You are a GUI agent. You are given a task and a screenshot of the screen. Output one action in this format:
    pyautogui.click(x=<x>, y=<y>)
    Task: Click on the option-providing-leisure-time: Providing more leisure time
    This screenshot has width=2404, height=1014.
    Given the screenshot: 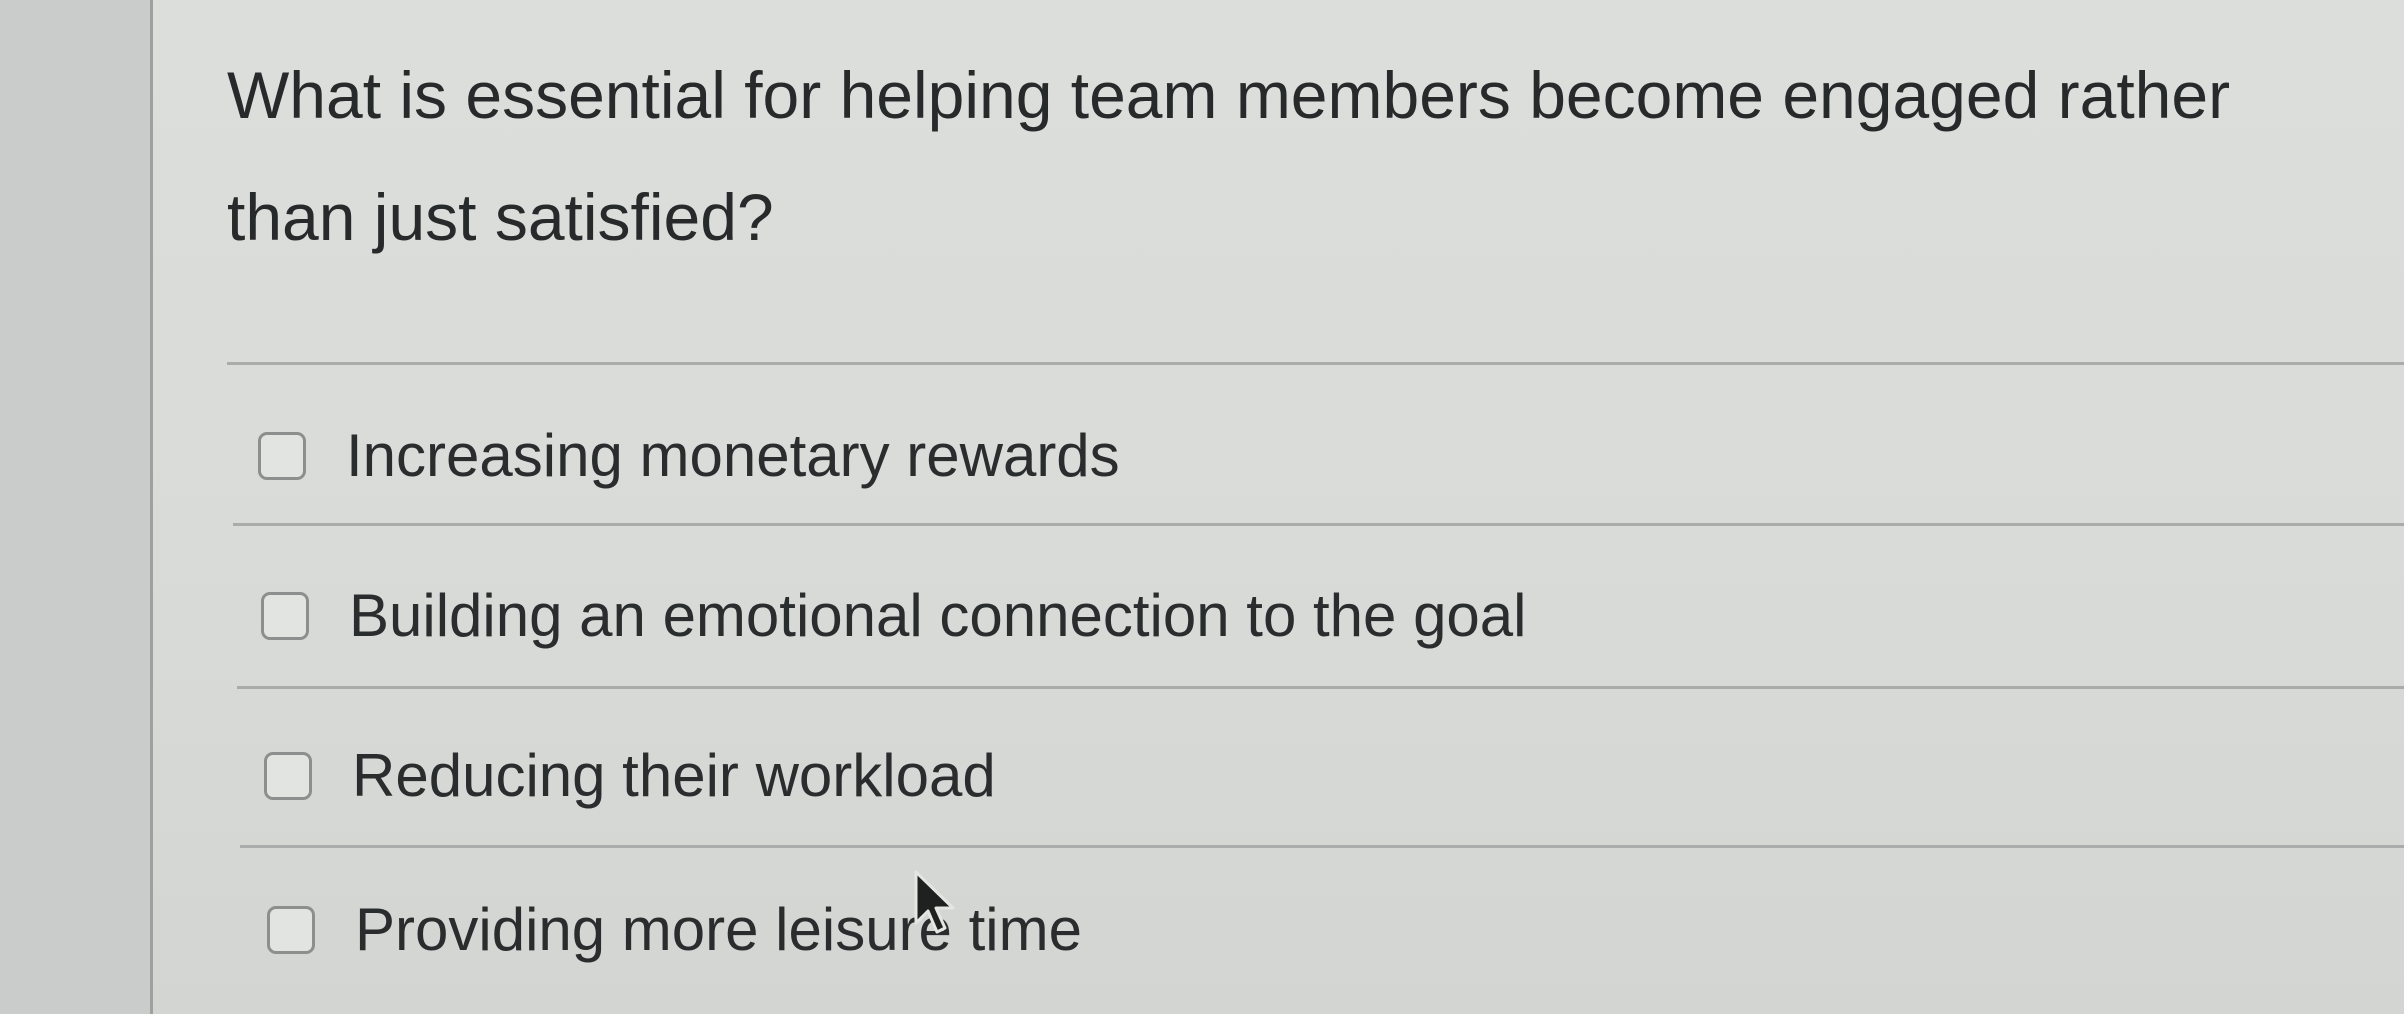 What is the action you would take?
    pyautogui.click(x=674, y=930)
    